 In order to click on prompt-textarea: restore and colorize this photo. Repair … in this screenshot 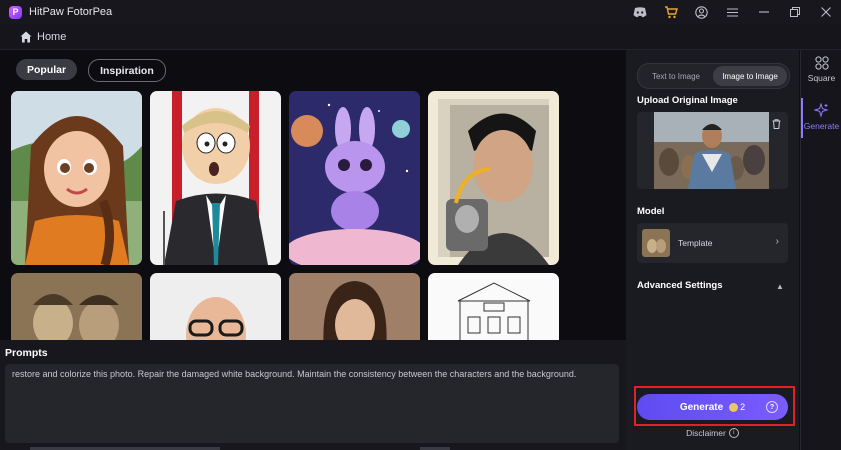, I will do `click(312, 403)`.